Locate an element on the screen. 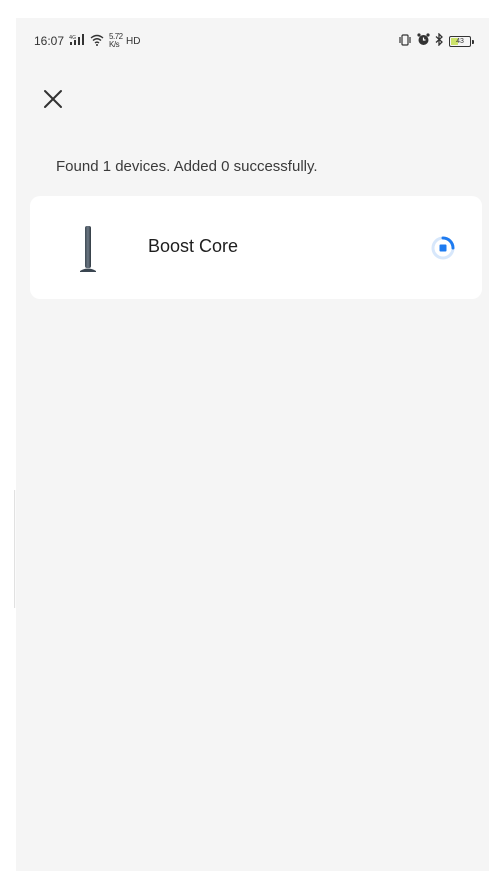  status-time: 16:07 is located at coordinates (49, 41).